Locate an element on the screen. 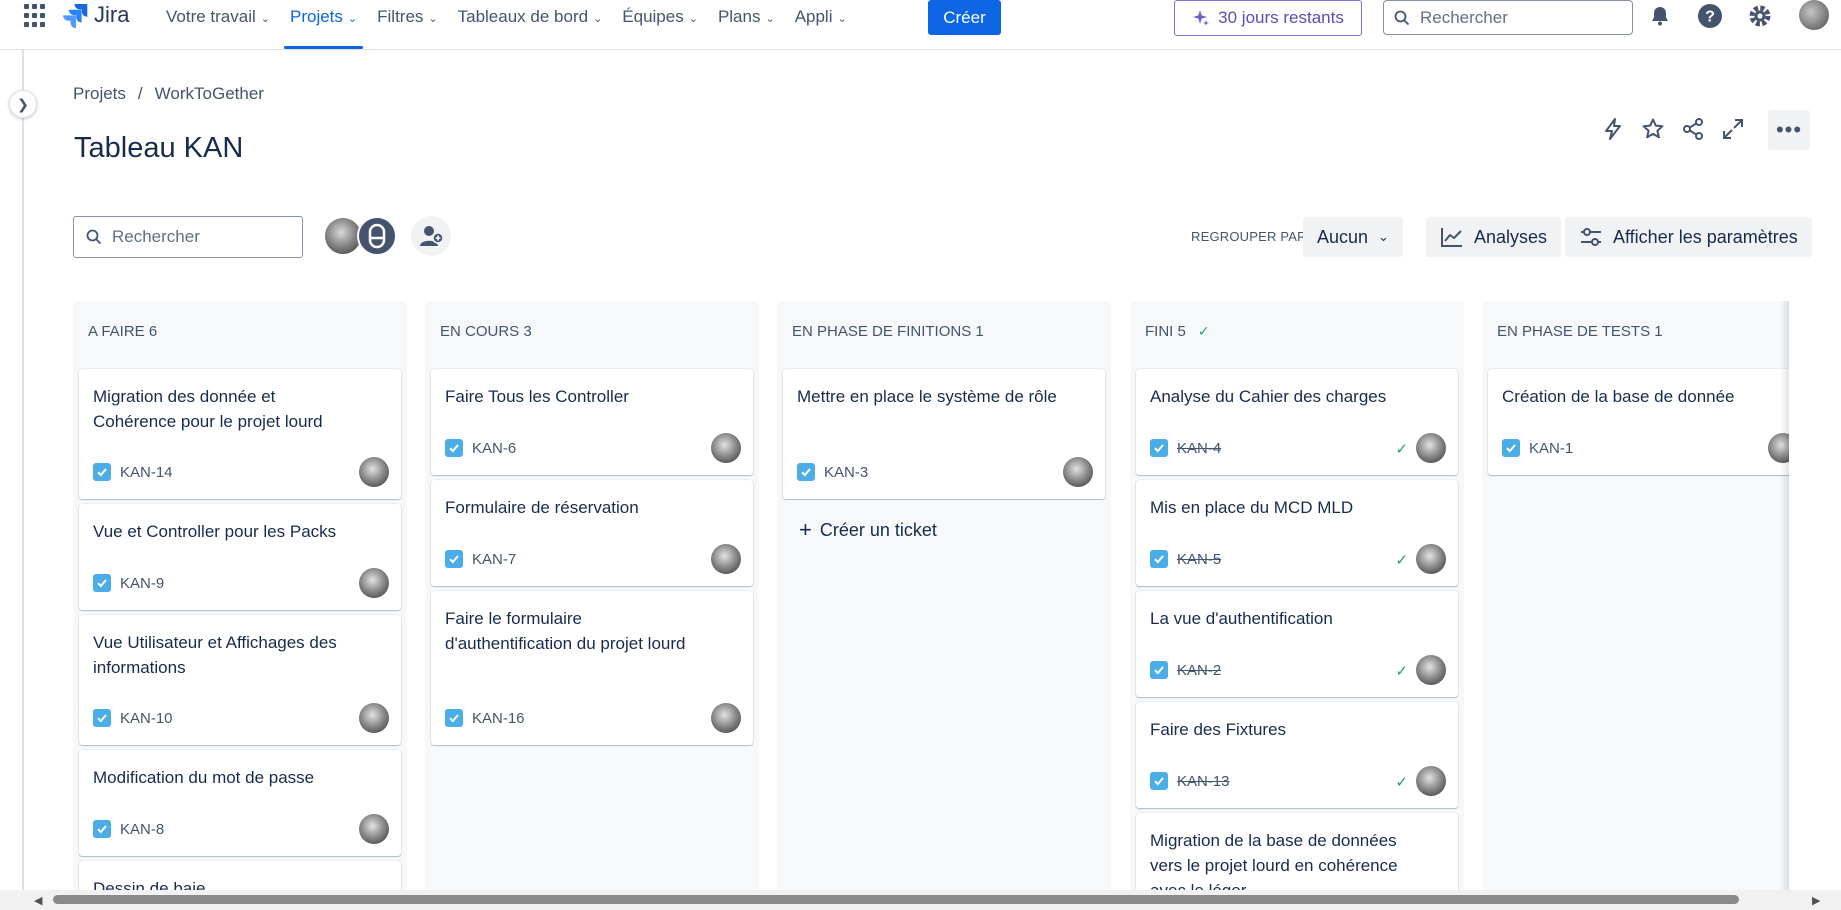 Image resolution: width=1841 pixels, height=910 pixels. issue-key: KAN-5 is located at coordinates (1199, 559).